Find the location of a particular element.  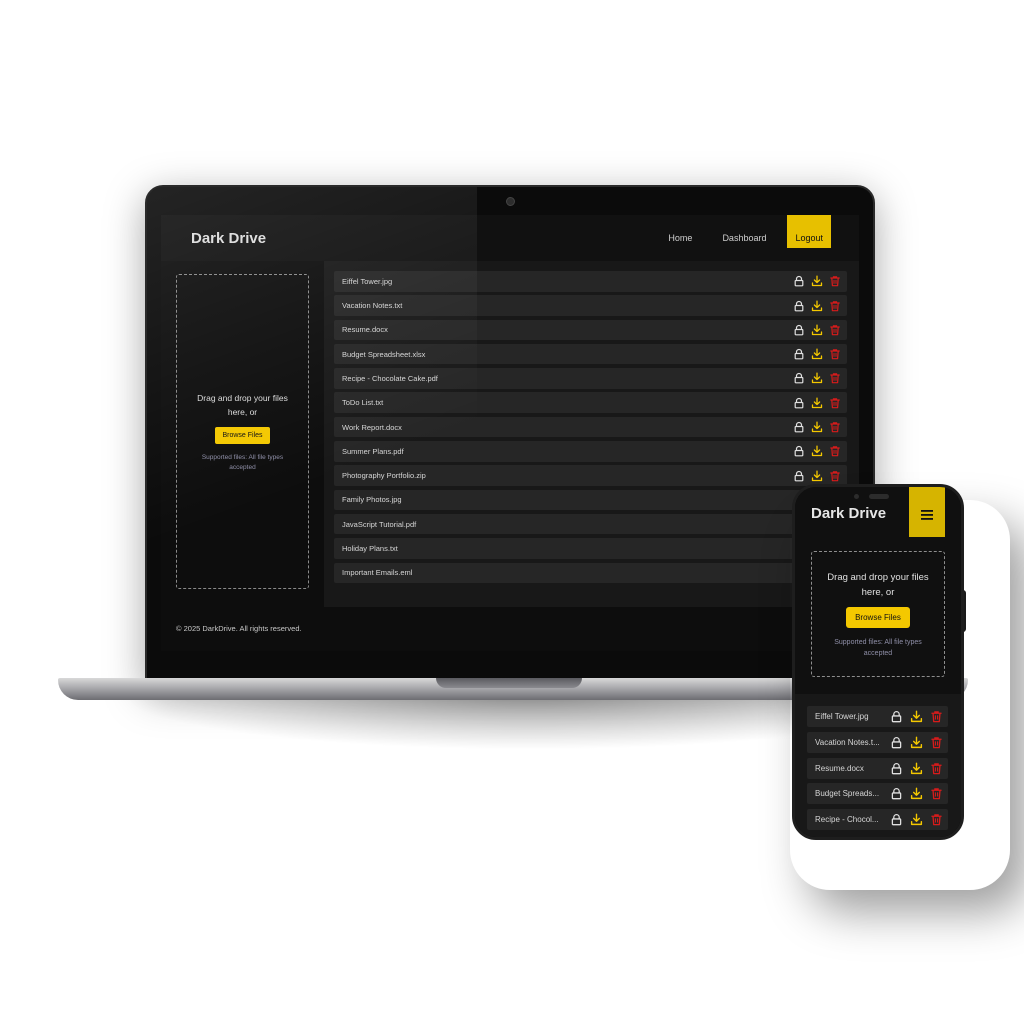

browse-files-button: Browse Files is located at coordinates (242, 435).